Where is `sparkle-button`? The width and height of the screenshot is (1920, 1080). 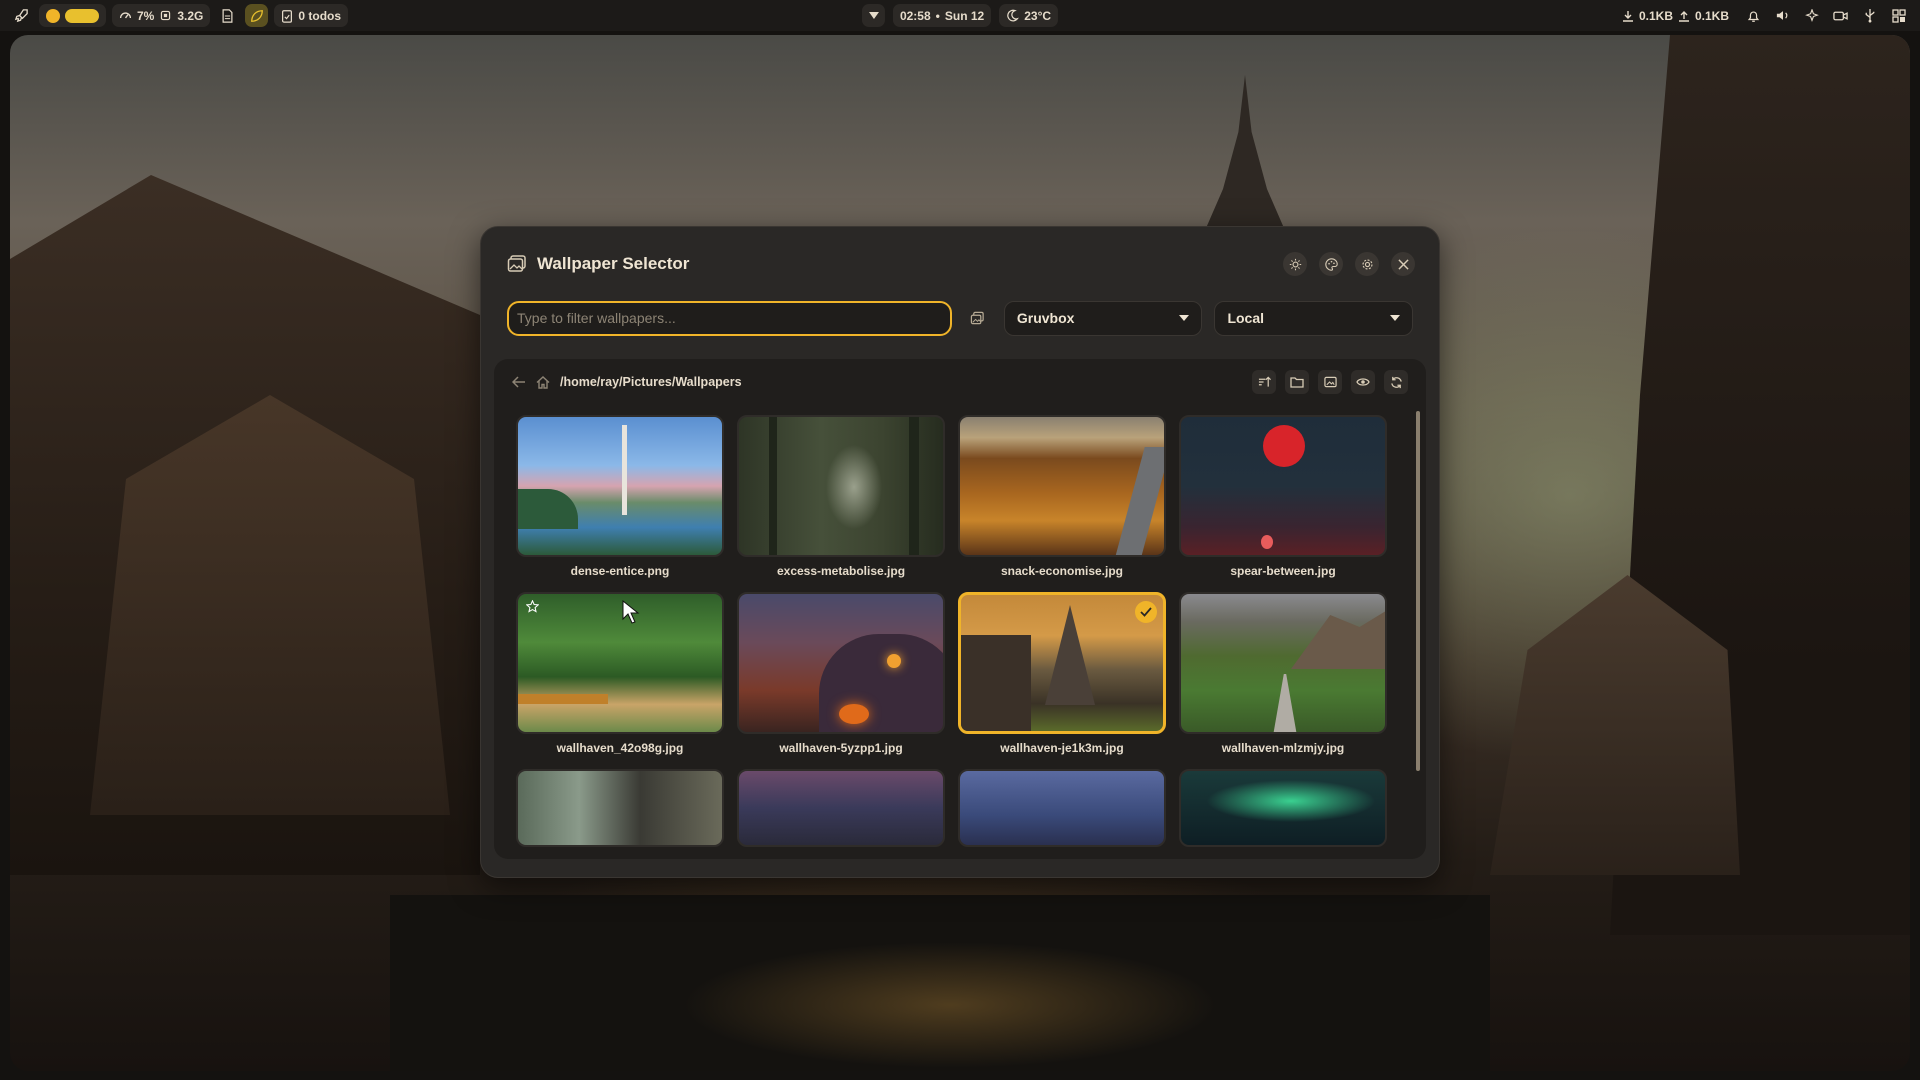 sparkle-button is located at coordinates (1811, 15).